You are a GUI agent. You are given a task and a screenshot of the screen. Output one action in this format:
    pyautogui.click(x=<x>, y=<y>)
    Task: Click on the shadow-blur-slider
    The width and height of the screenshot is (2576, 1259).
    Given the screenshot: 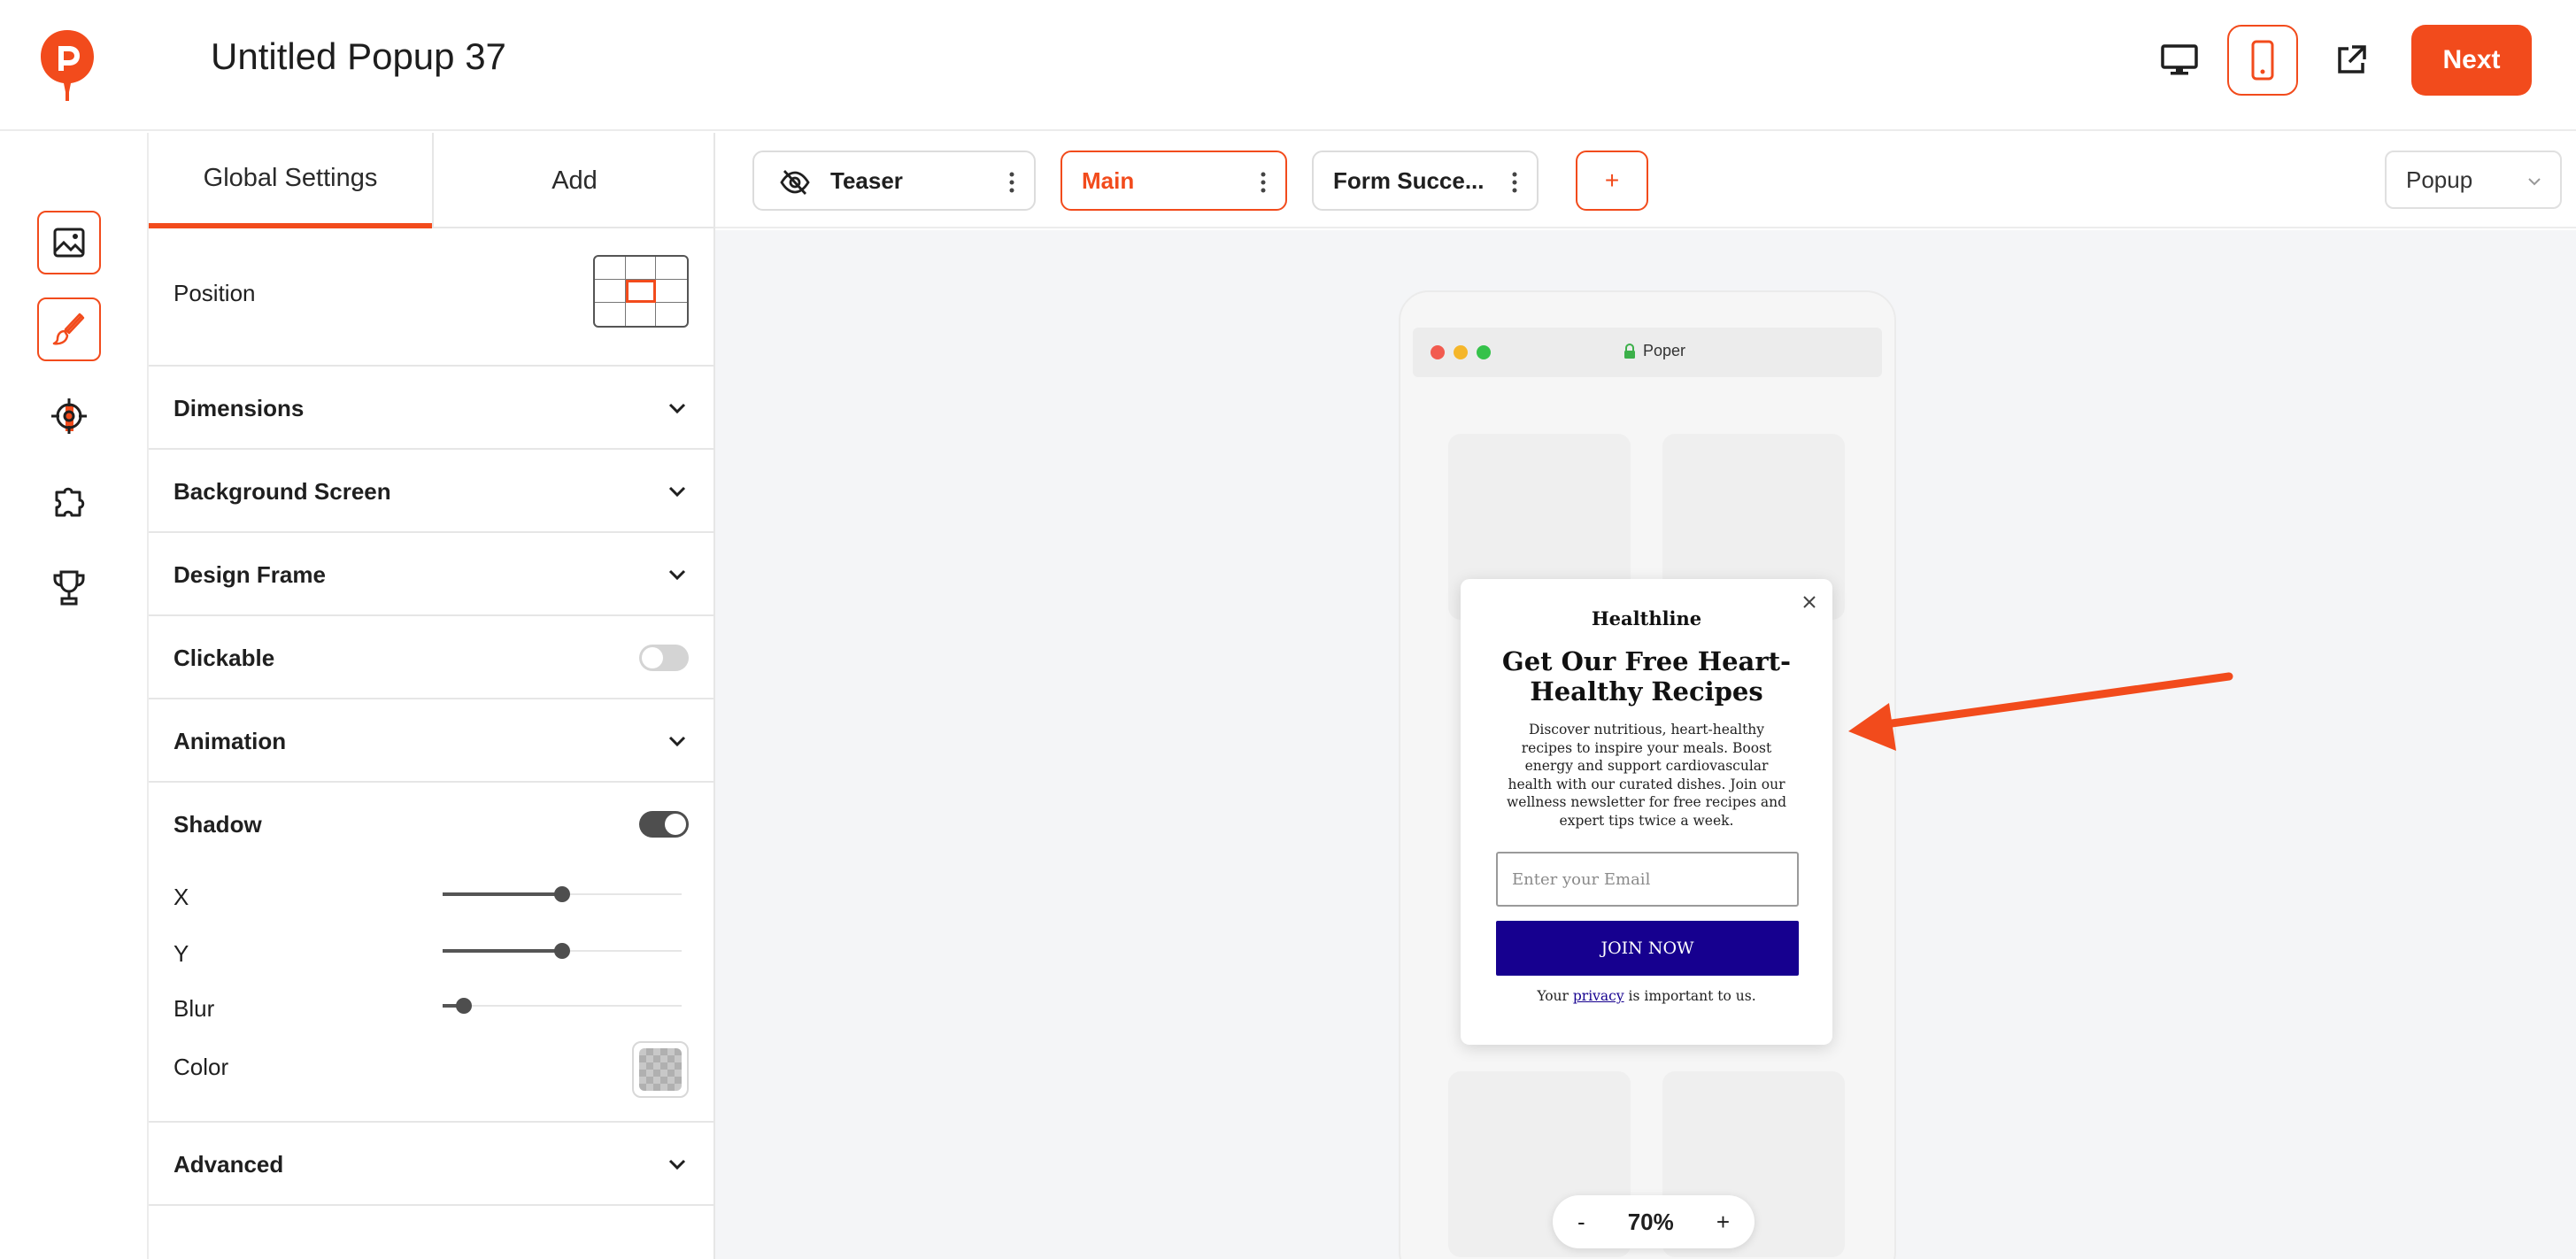 What is the action you would take?
    pyautogui.click(x=562, y=1005)
    